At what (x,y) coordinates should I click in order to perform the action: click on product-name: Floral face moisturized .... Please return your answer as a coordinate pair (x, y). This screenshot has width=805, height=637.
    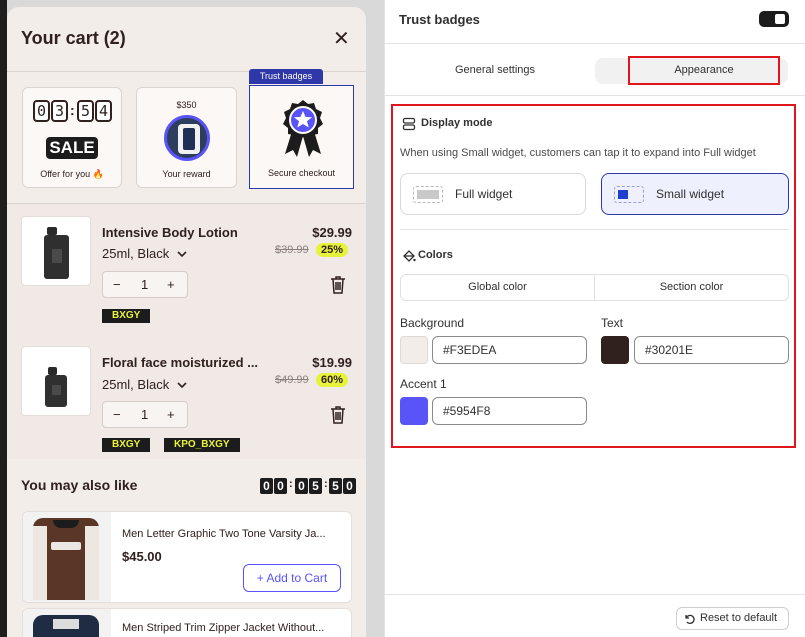
    Looking at the image, I should click on (180, 362).